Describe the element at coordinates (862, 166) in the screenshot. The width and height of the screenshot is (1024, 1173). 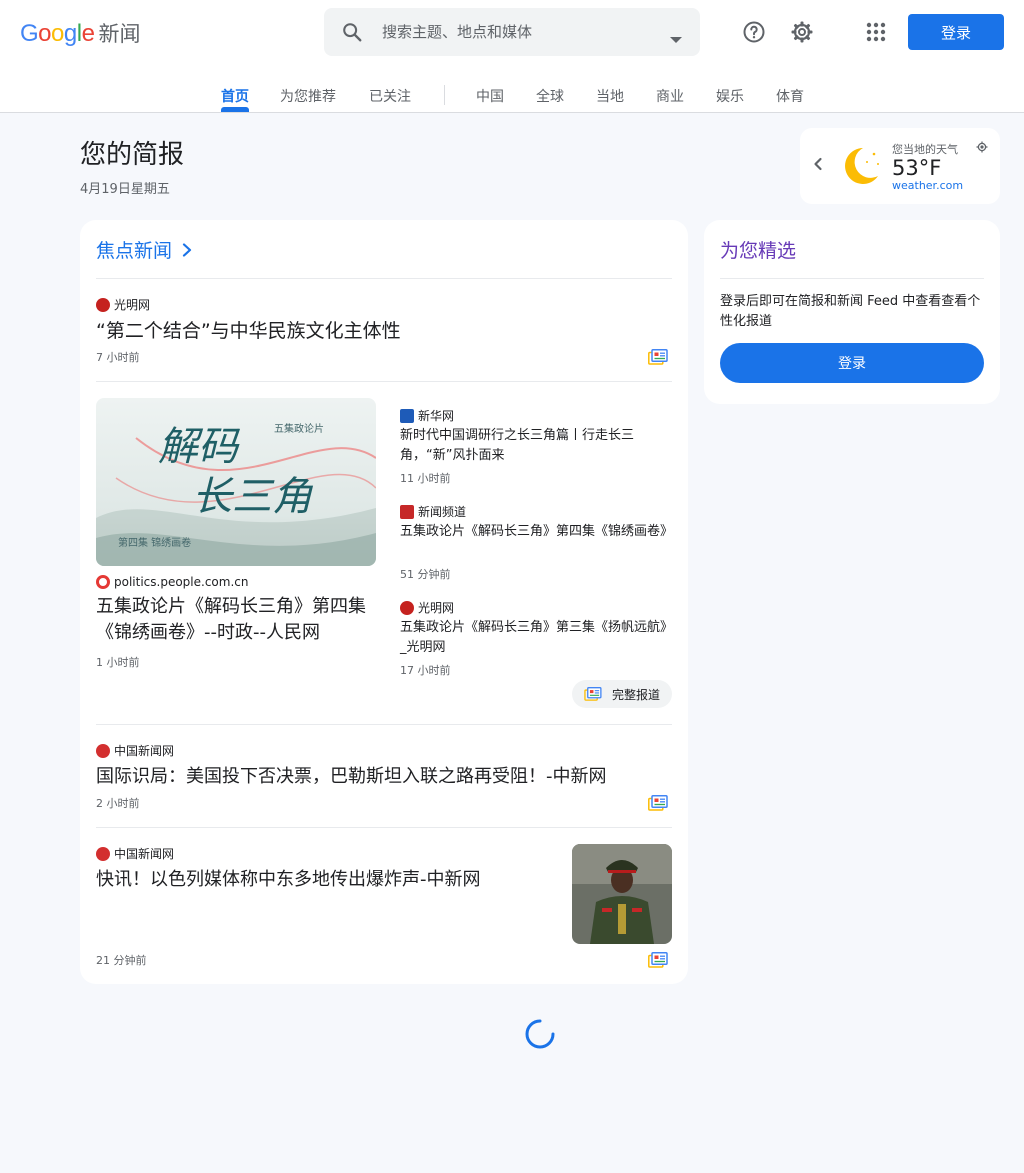
I see `moon-icon` at that location.